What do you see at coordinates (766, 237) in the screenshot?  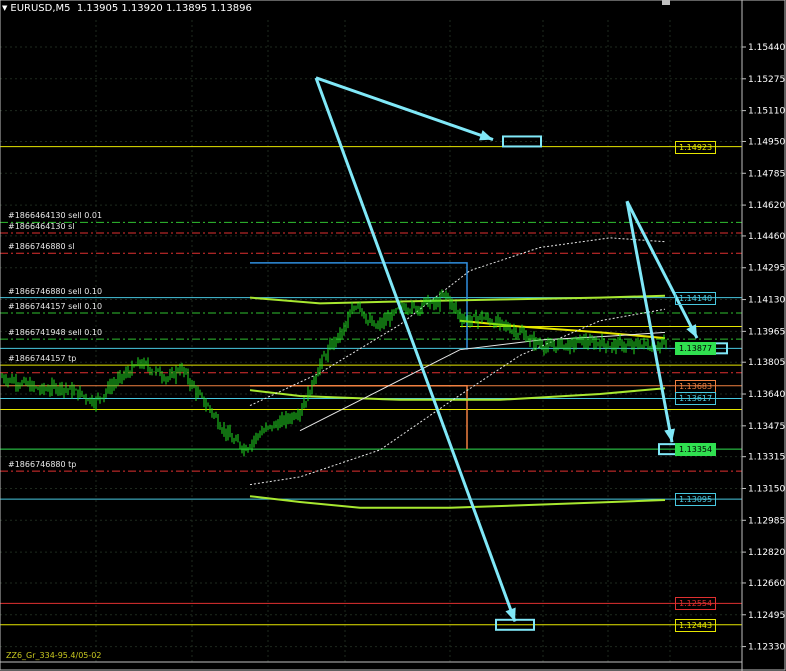 I see `axis-tick-label: 1.14460` at bounding box center [766, 237].